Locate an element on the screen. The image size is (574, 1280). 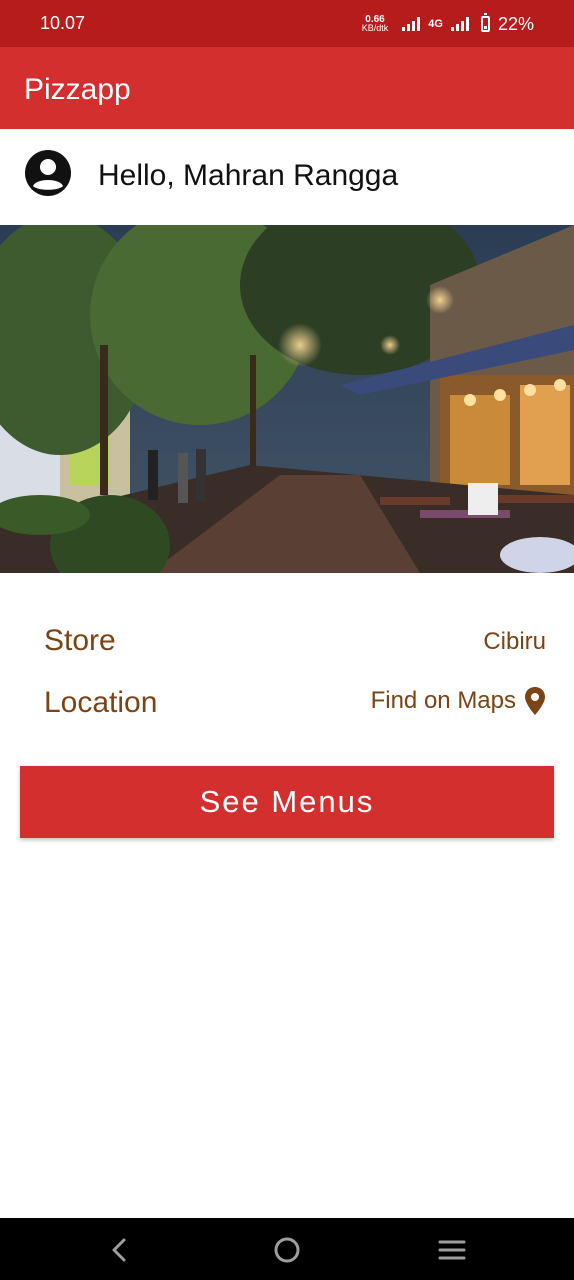
find-on-maps-label: Find on Maps is located at coordinates (443, 700).